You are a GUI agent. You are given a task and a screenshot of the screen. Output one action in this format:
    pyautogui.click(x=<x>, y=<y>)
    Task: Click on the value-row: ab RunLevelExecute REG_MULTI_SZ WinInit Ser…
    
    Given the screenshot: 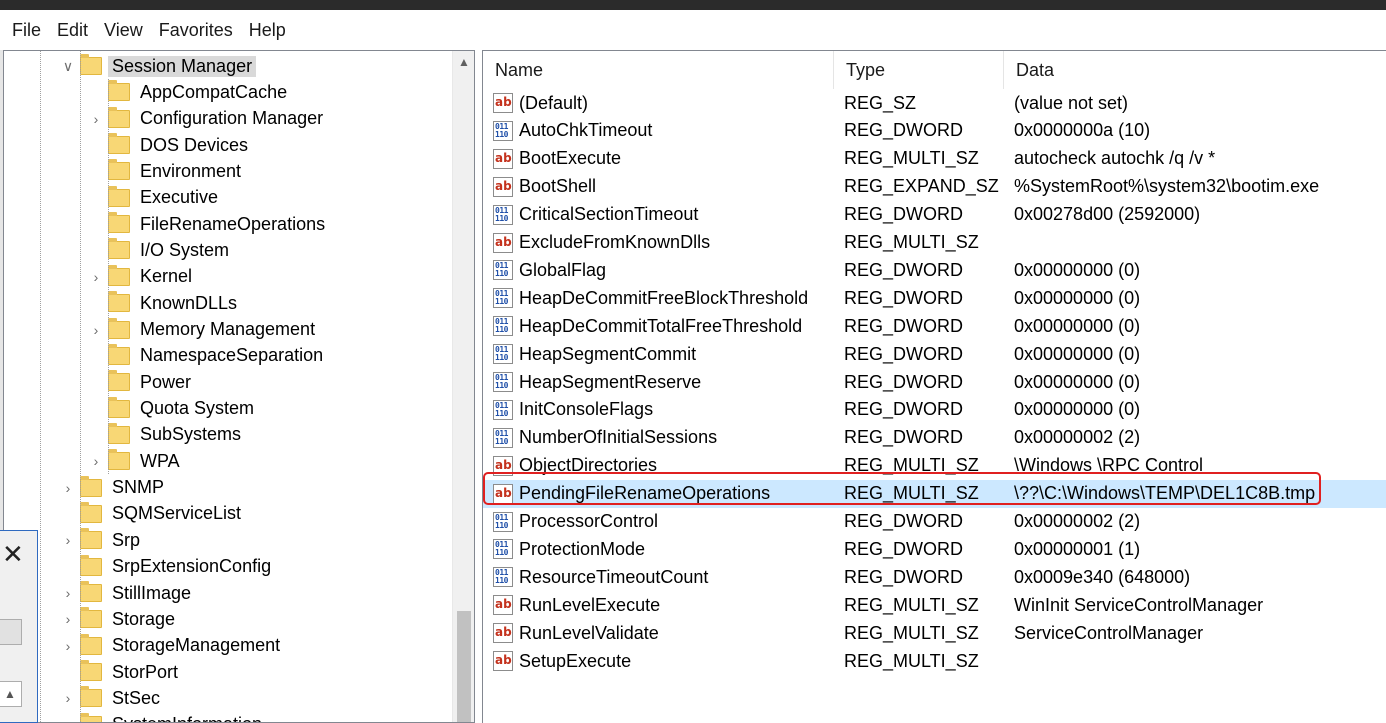 What is the action you would take?
    pyautogui.click(x=934, y=605)
    